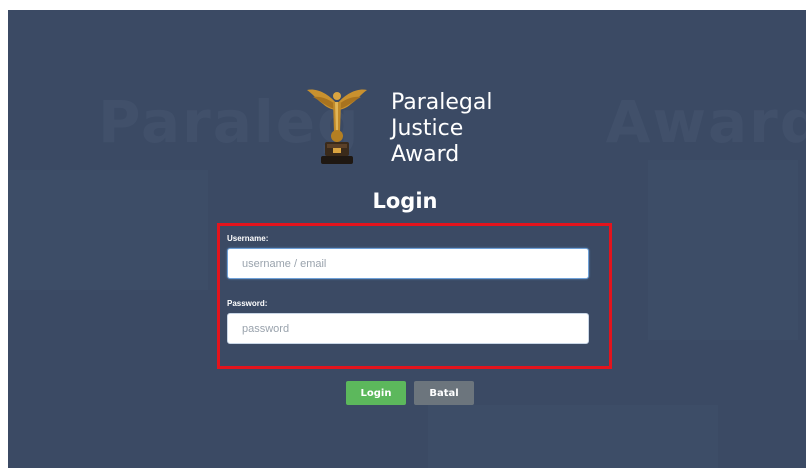 The height and width of the screenshot is (470, 810). Describe the element at coordinates (444, 393) in the screenshot. I see `cancel-button: Batal` at that location.